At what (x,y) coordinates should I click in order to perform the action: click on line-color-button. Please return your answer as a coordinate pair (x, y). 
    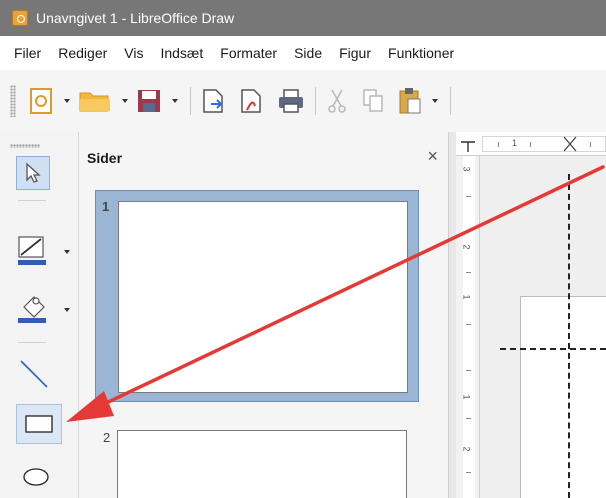
    Looking at the image, I should click on (34, 250).